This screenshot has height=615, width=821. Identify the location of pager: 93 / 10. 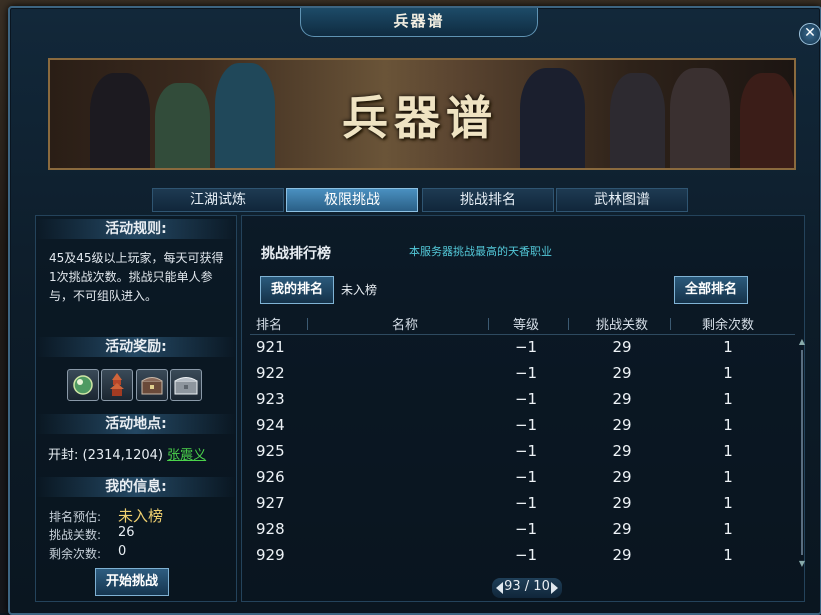
(527, 588).